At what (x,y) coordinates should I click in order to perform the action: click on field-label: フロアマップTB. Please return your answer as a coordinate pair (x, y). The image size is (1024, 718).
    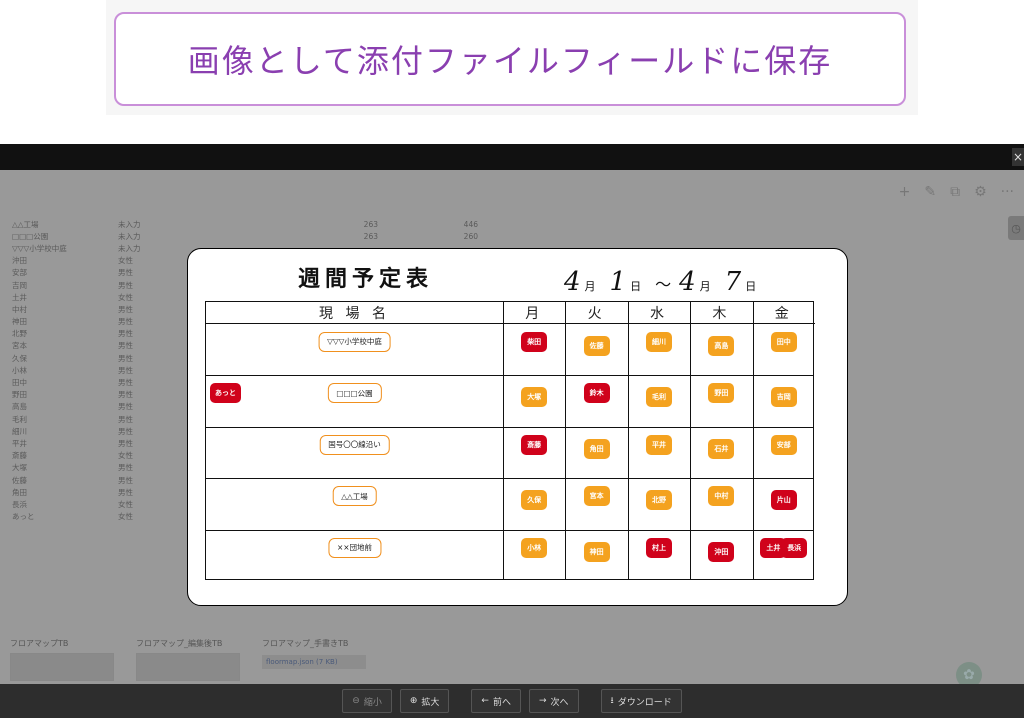
    Looking at the image, I should click on (39, 643).